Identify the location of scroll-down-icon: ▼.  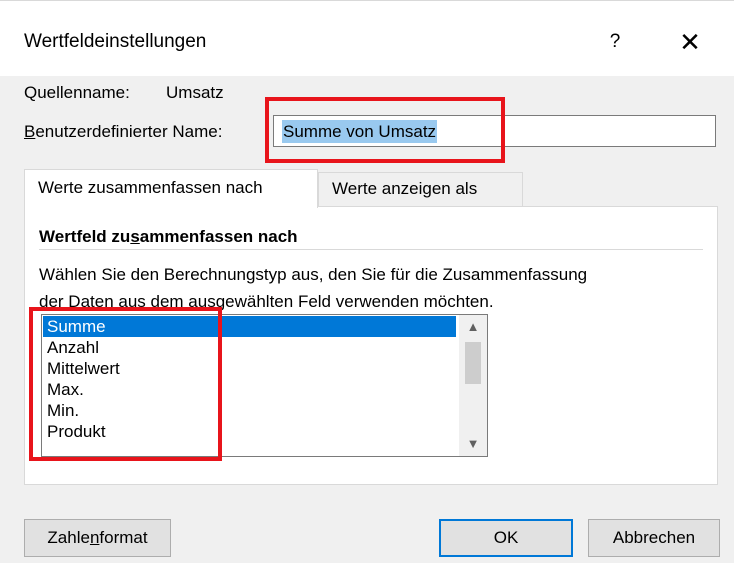
(473, 444).